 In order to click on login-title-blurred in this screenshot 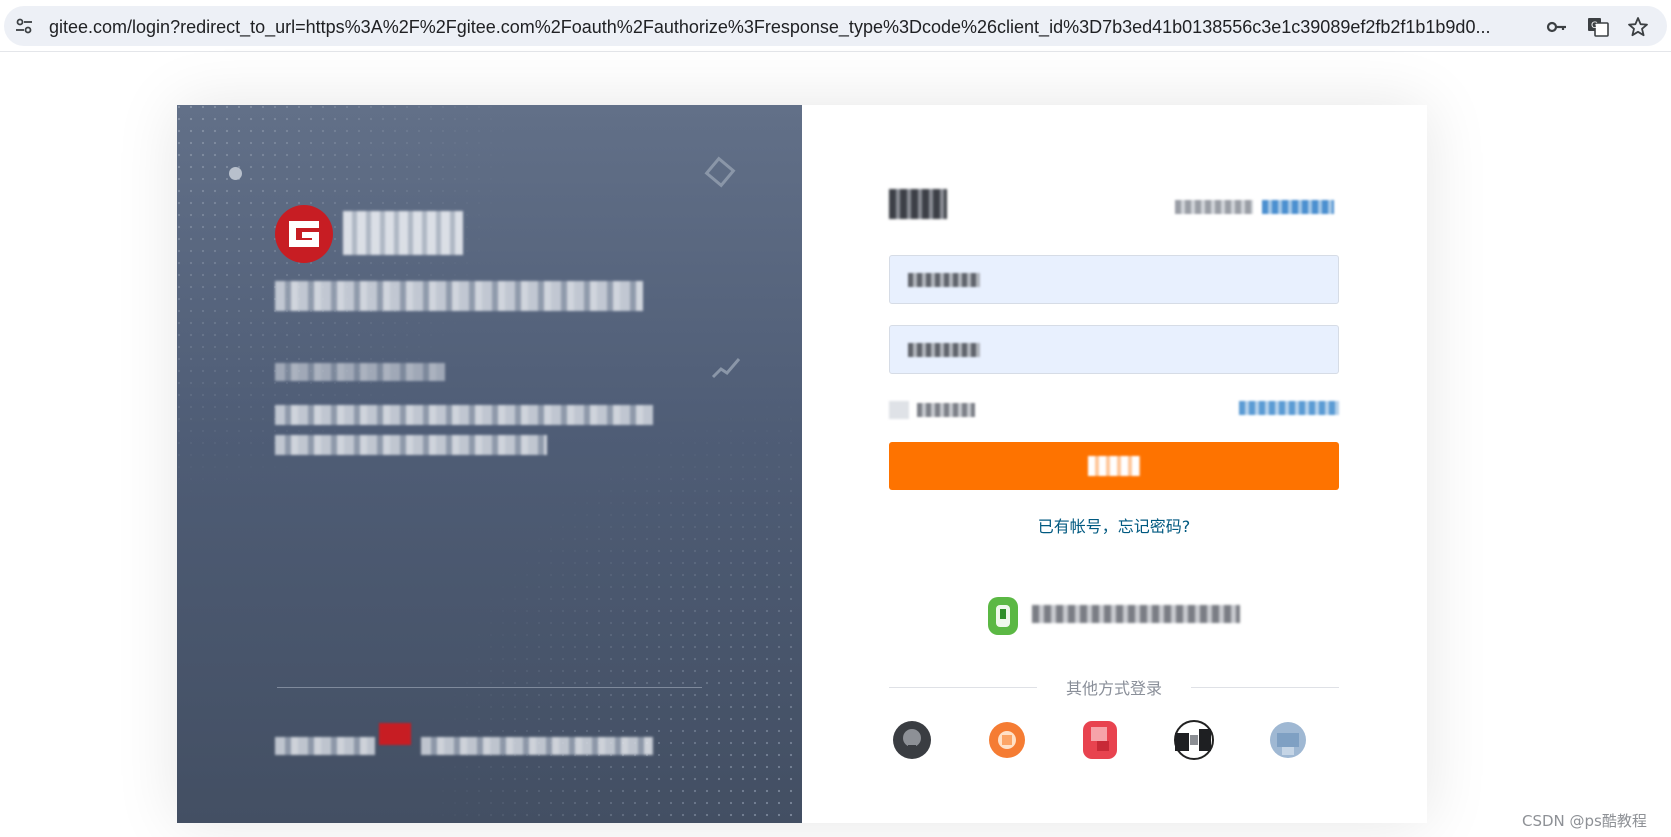, I will do `click(918, 204)`.